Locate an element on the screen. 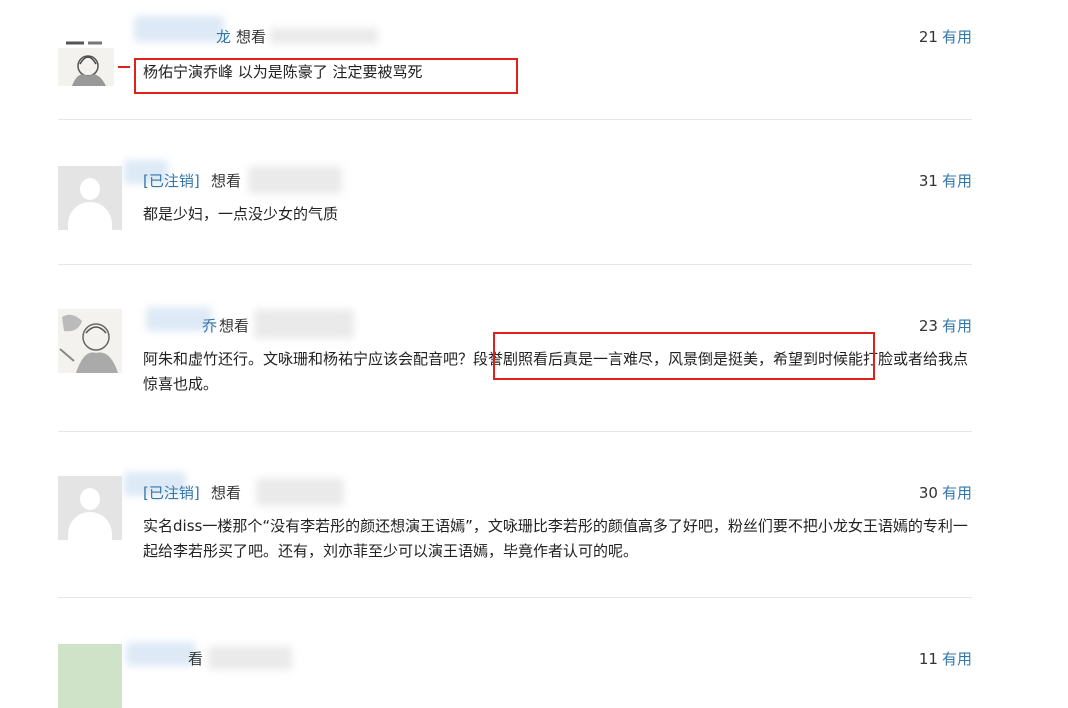  vote-count: 21 有用 is located at coordinates (945, 36).